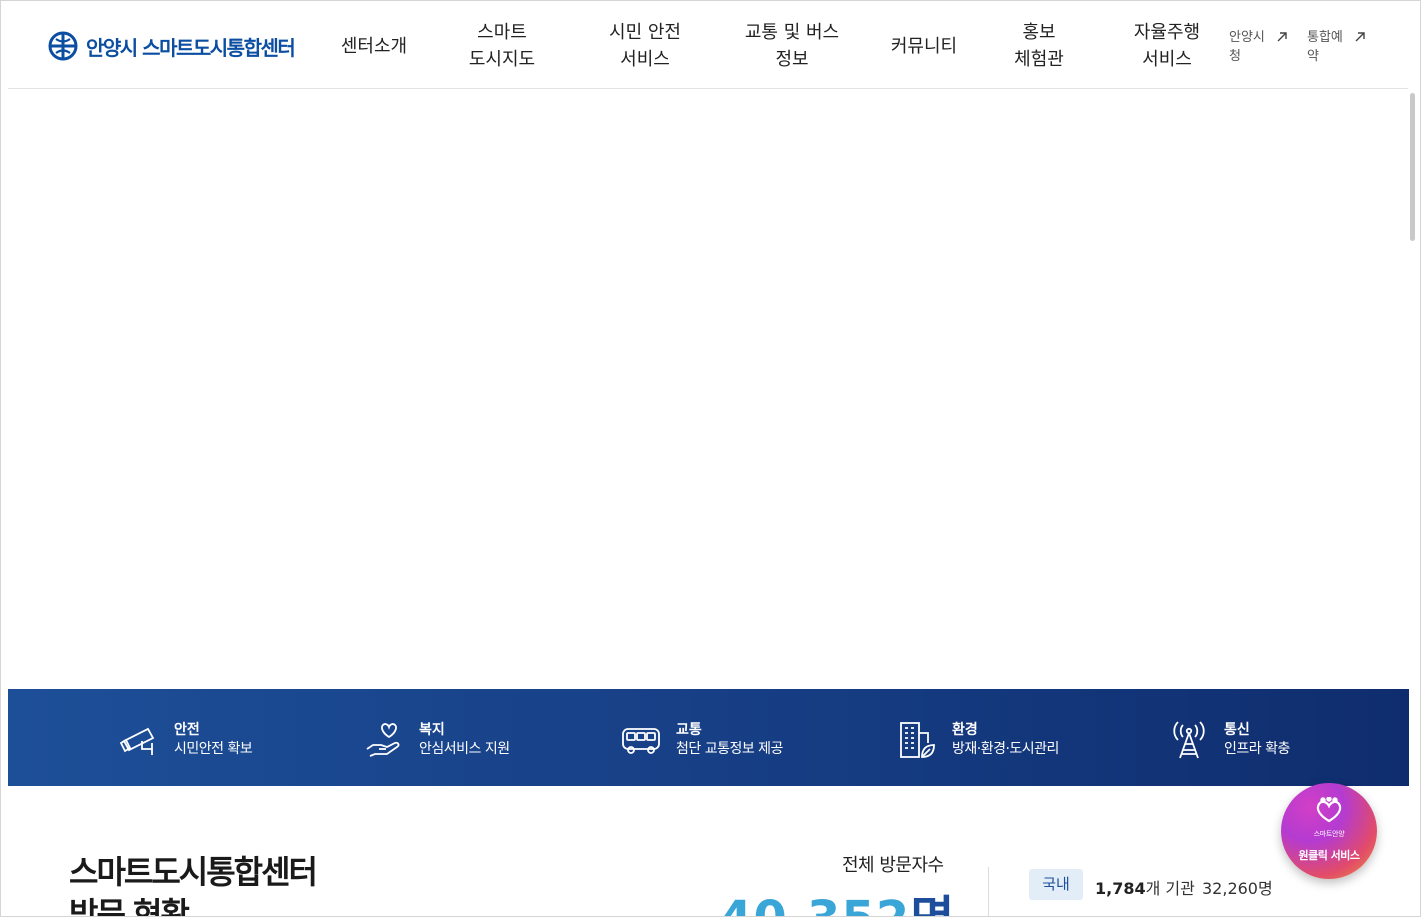  I want to click on domestic-orgs: 1,784개 기관, so click(1145, 887).